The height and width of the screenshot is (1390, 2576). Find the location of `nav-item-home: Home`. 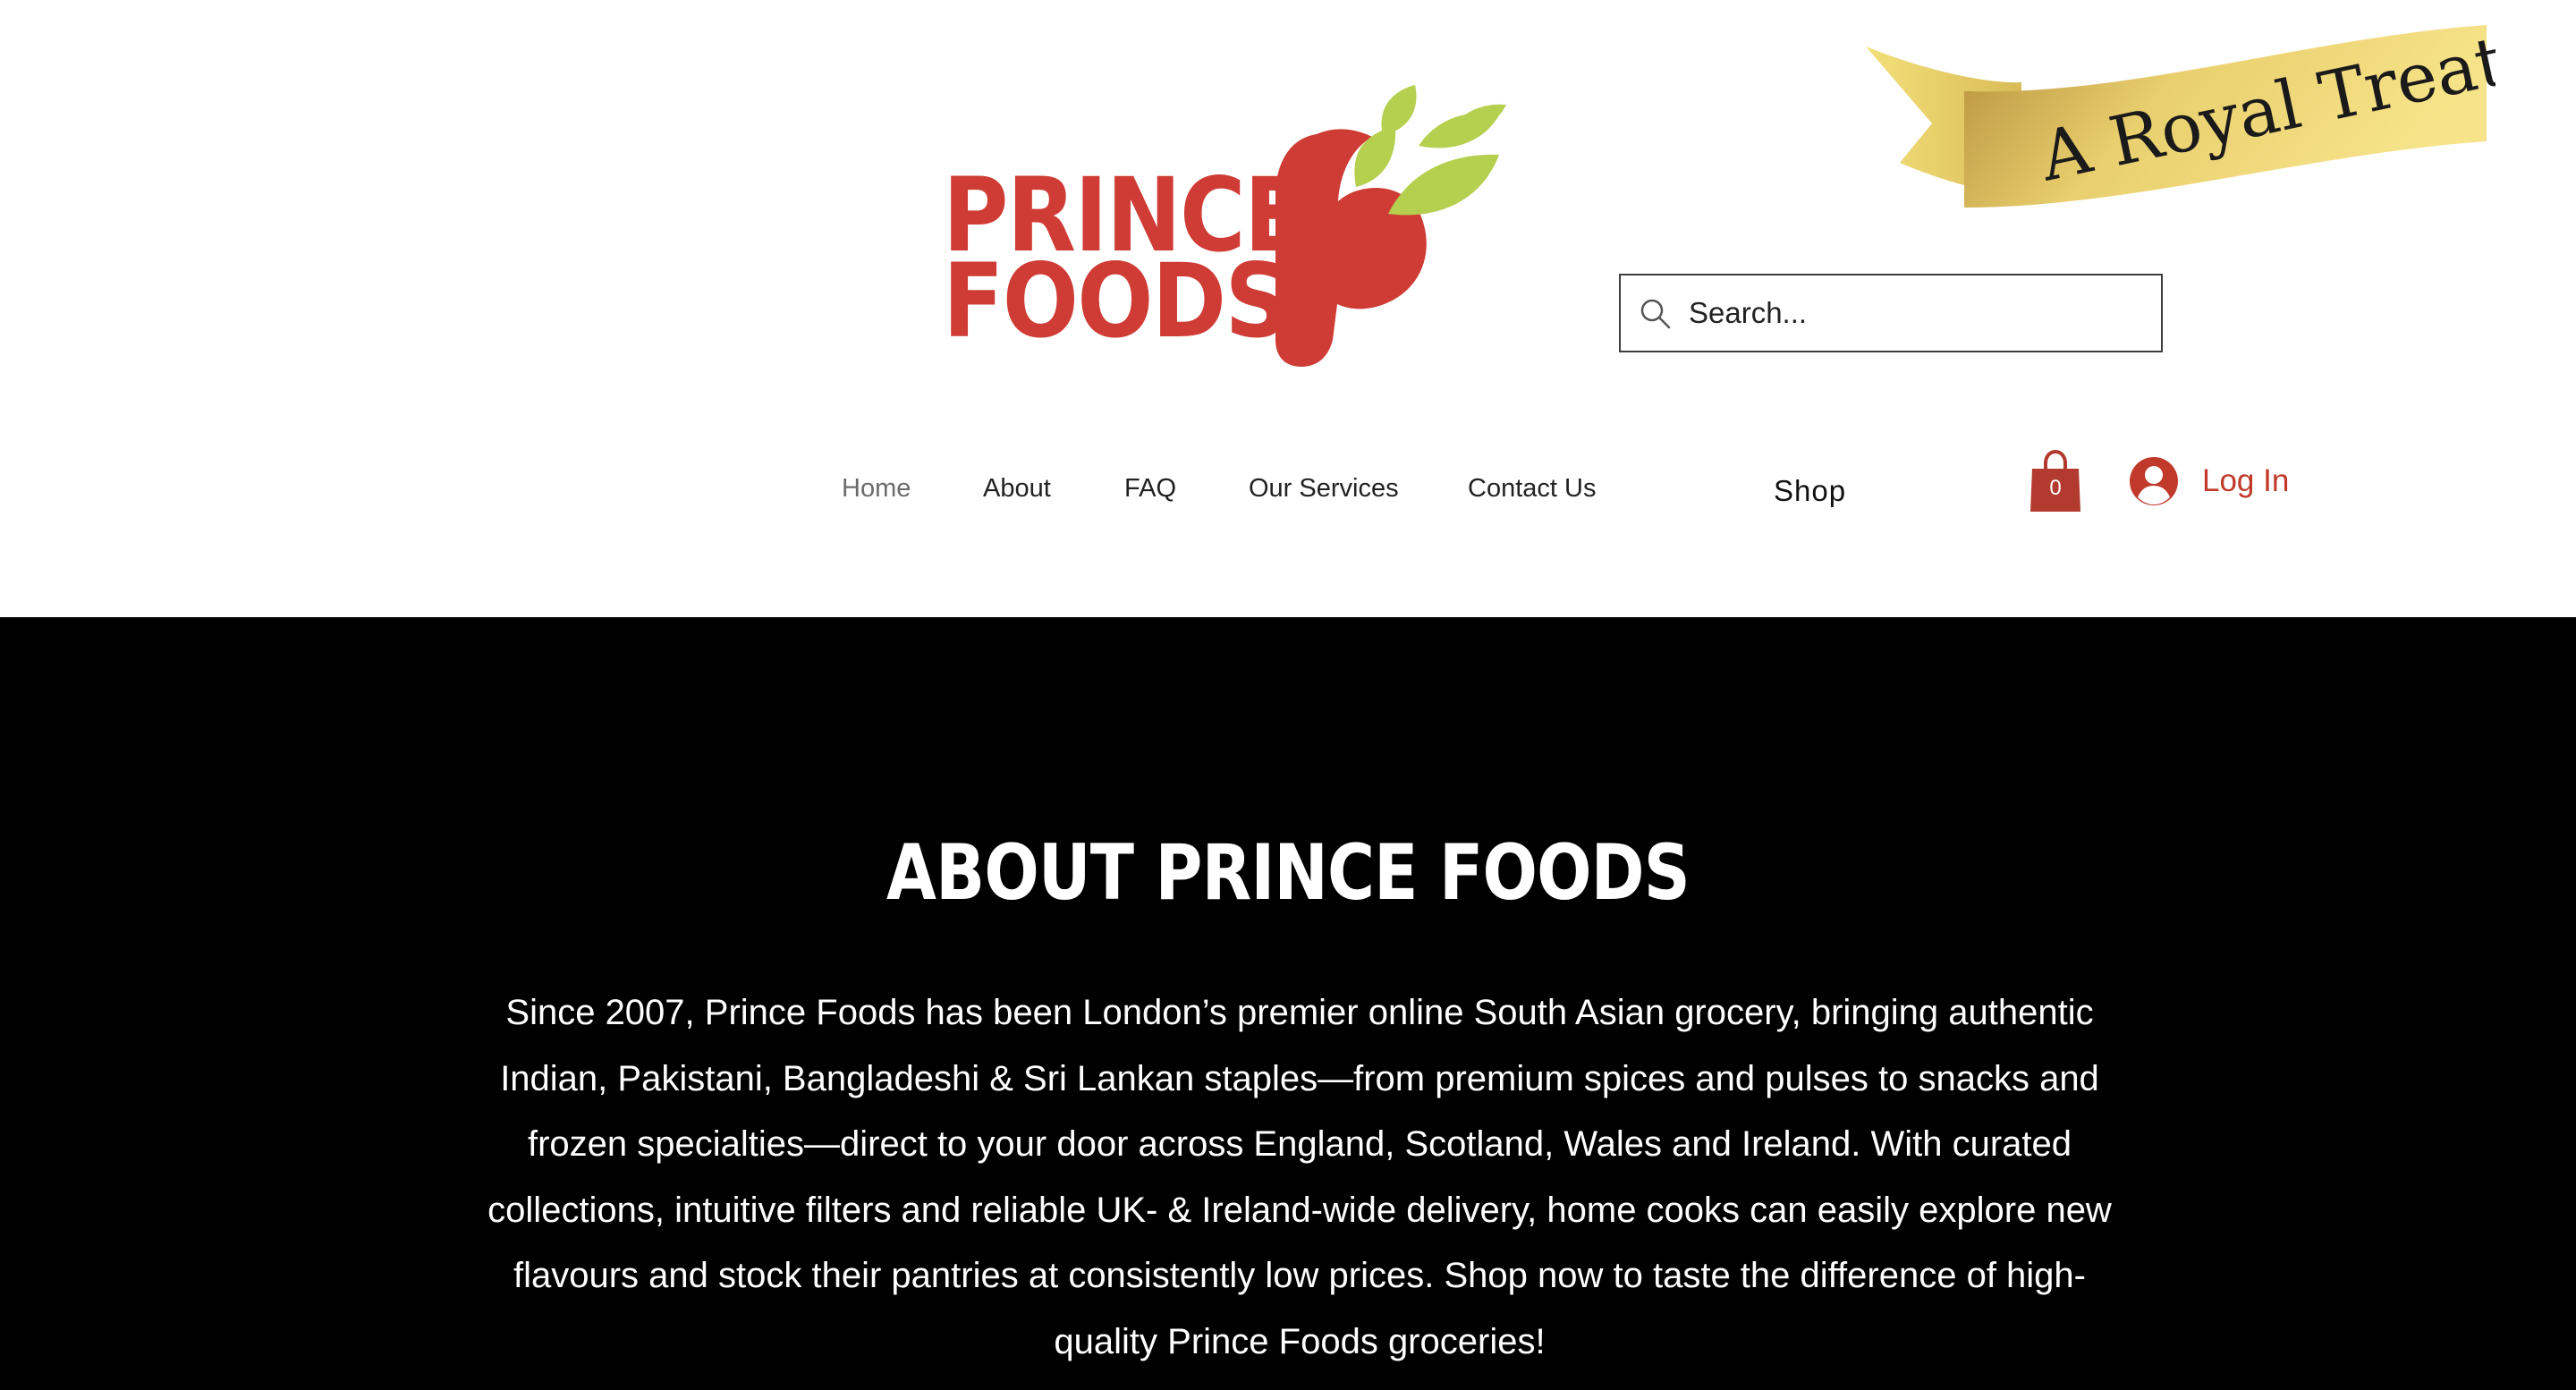

nav-item-home: Home is located at coordinates (876, 489).